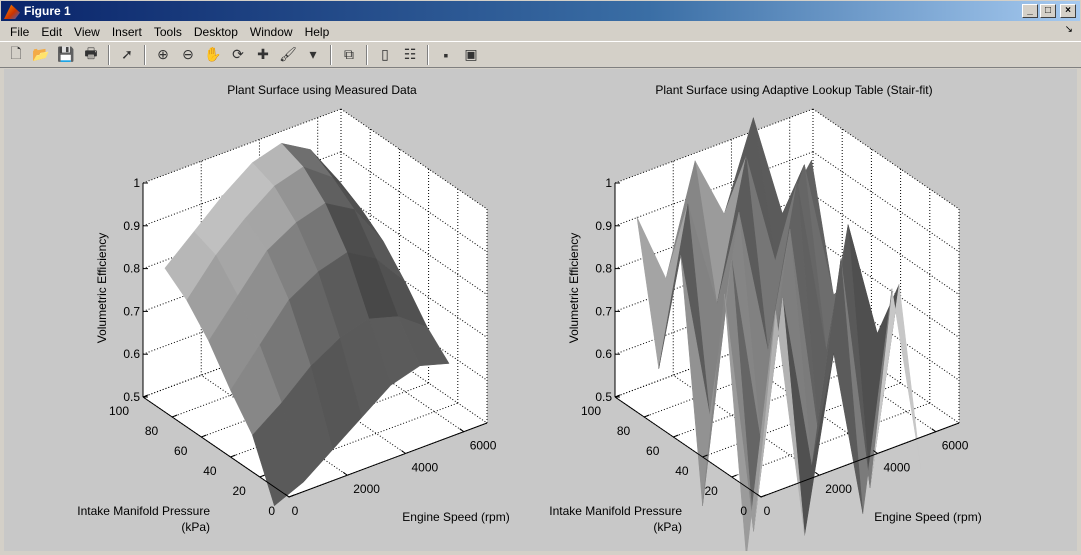 Image resolution: width=1081 pixels, height=555 pixels. Describe the element at coordinates (471, 55) in the screenshot. I see `show-plot-tools-icon: ▣` at that location.